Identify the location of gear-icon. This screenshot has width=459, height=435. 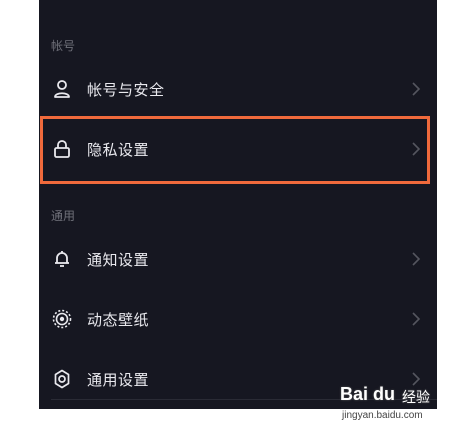
(62, 379).